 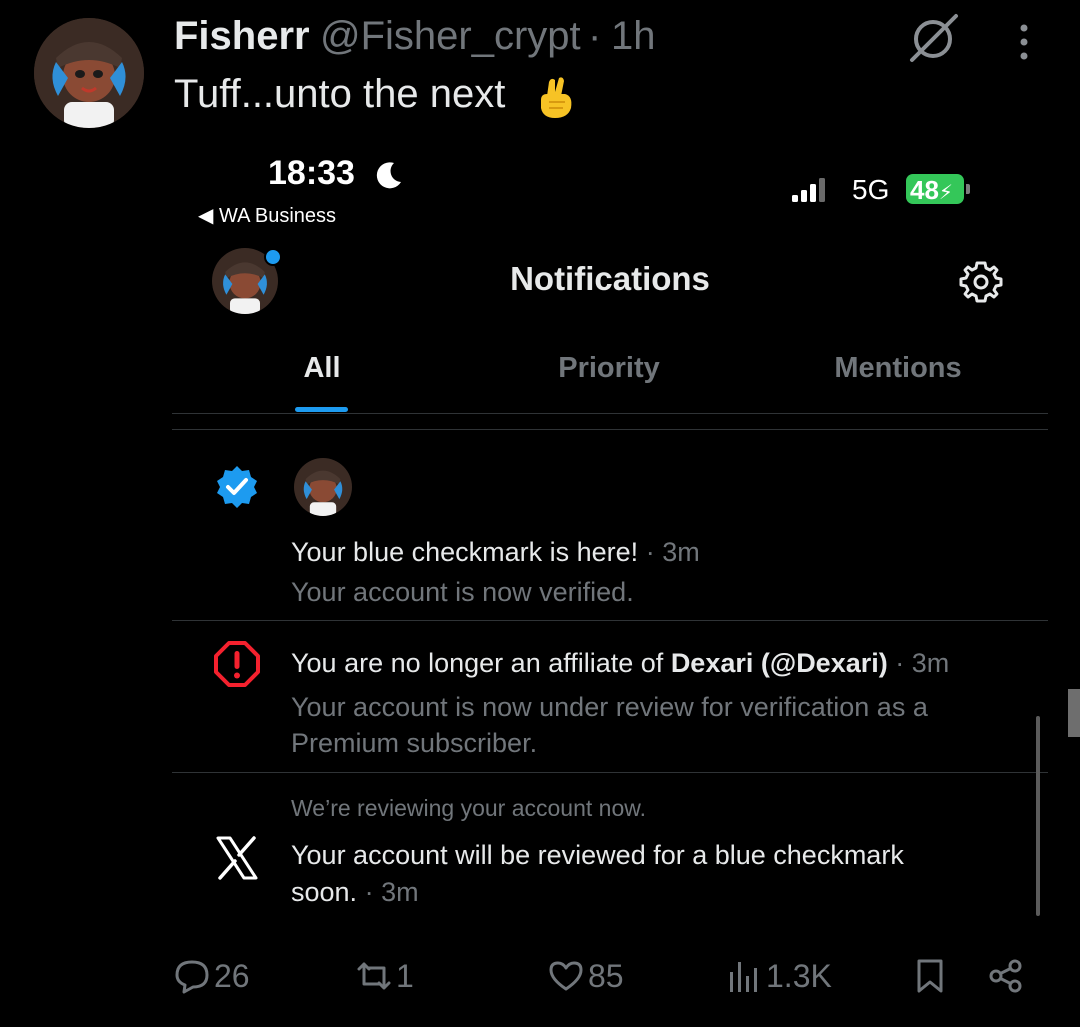 I want to click on heart-icon, so click(x=566, y=976).